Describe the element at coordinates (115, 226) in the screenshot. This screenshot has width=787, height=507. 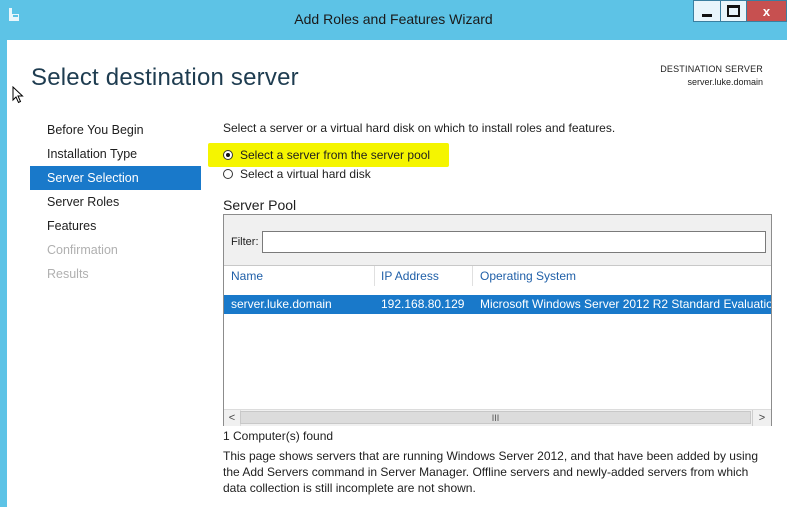
I see `nav-item-features: Features` at that location.